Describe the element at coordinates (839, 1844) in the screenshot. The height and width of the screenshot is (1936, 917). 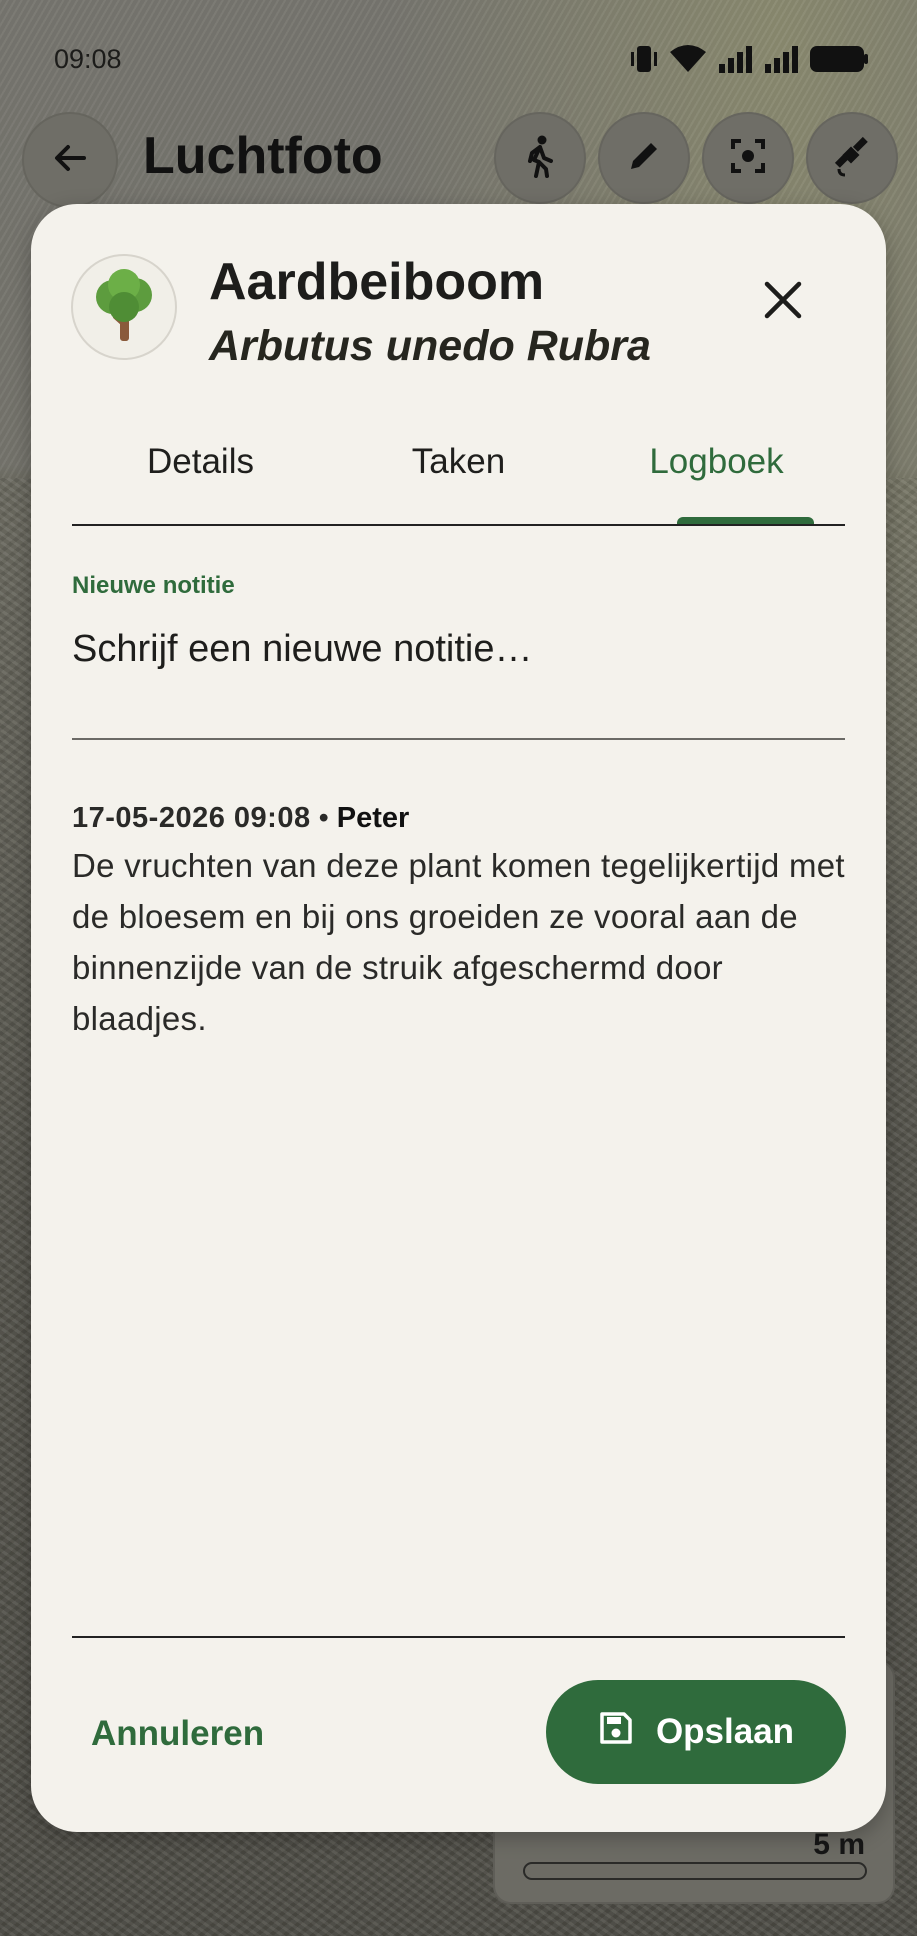
I see `scale-label: 5 m` at that location.